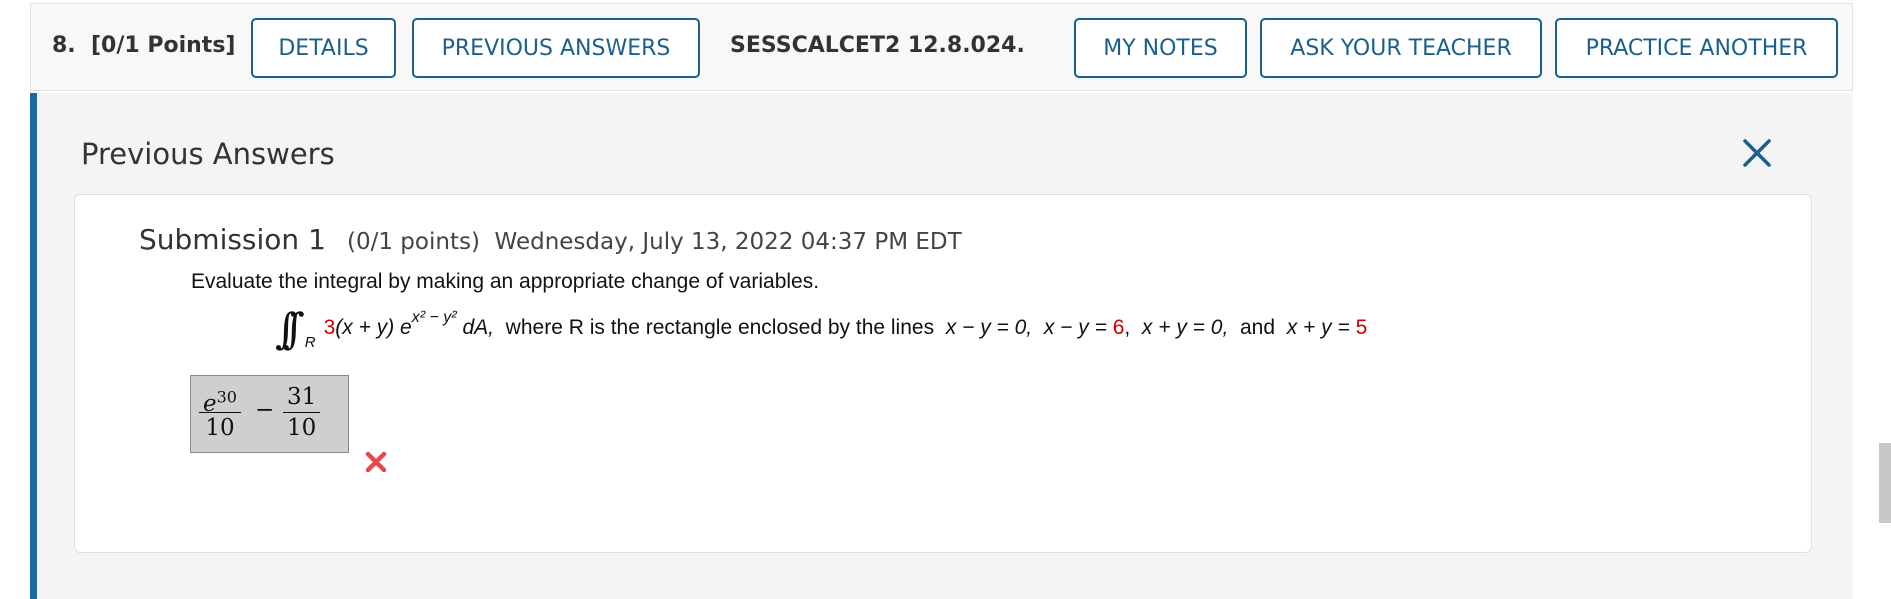 The width and height of the screenshot is (1891, 599). Describe the element at coordinates (329, 327) in the screenshot. I see `integrand-coefficient: 3` at that location.